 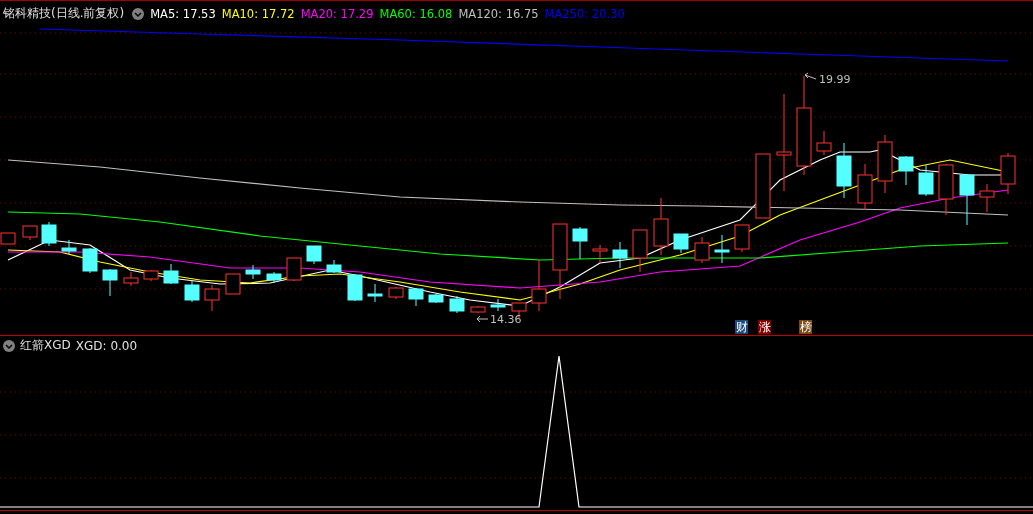 I want to click on moving-average-legend: MA250: 20.30, so click(x=584, y=13).